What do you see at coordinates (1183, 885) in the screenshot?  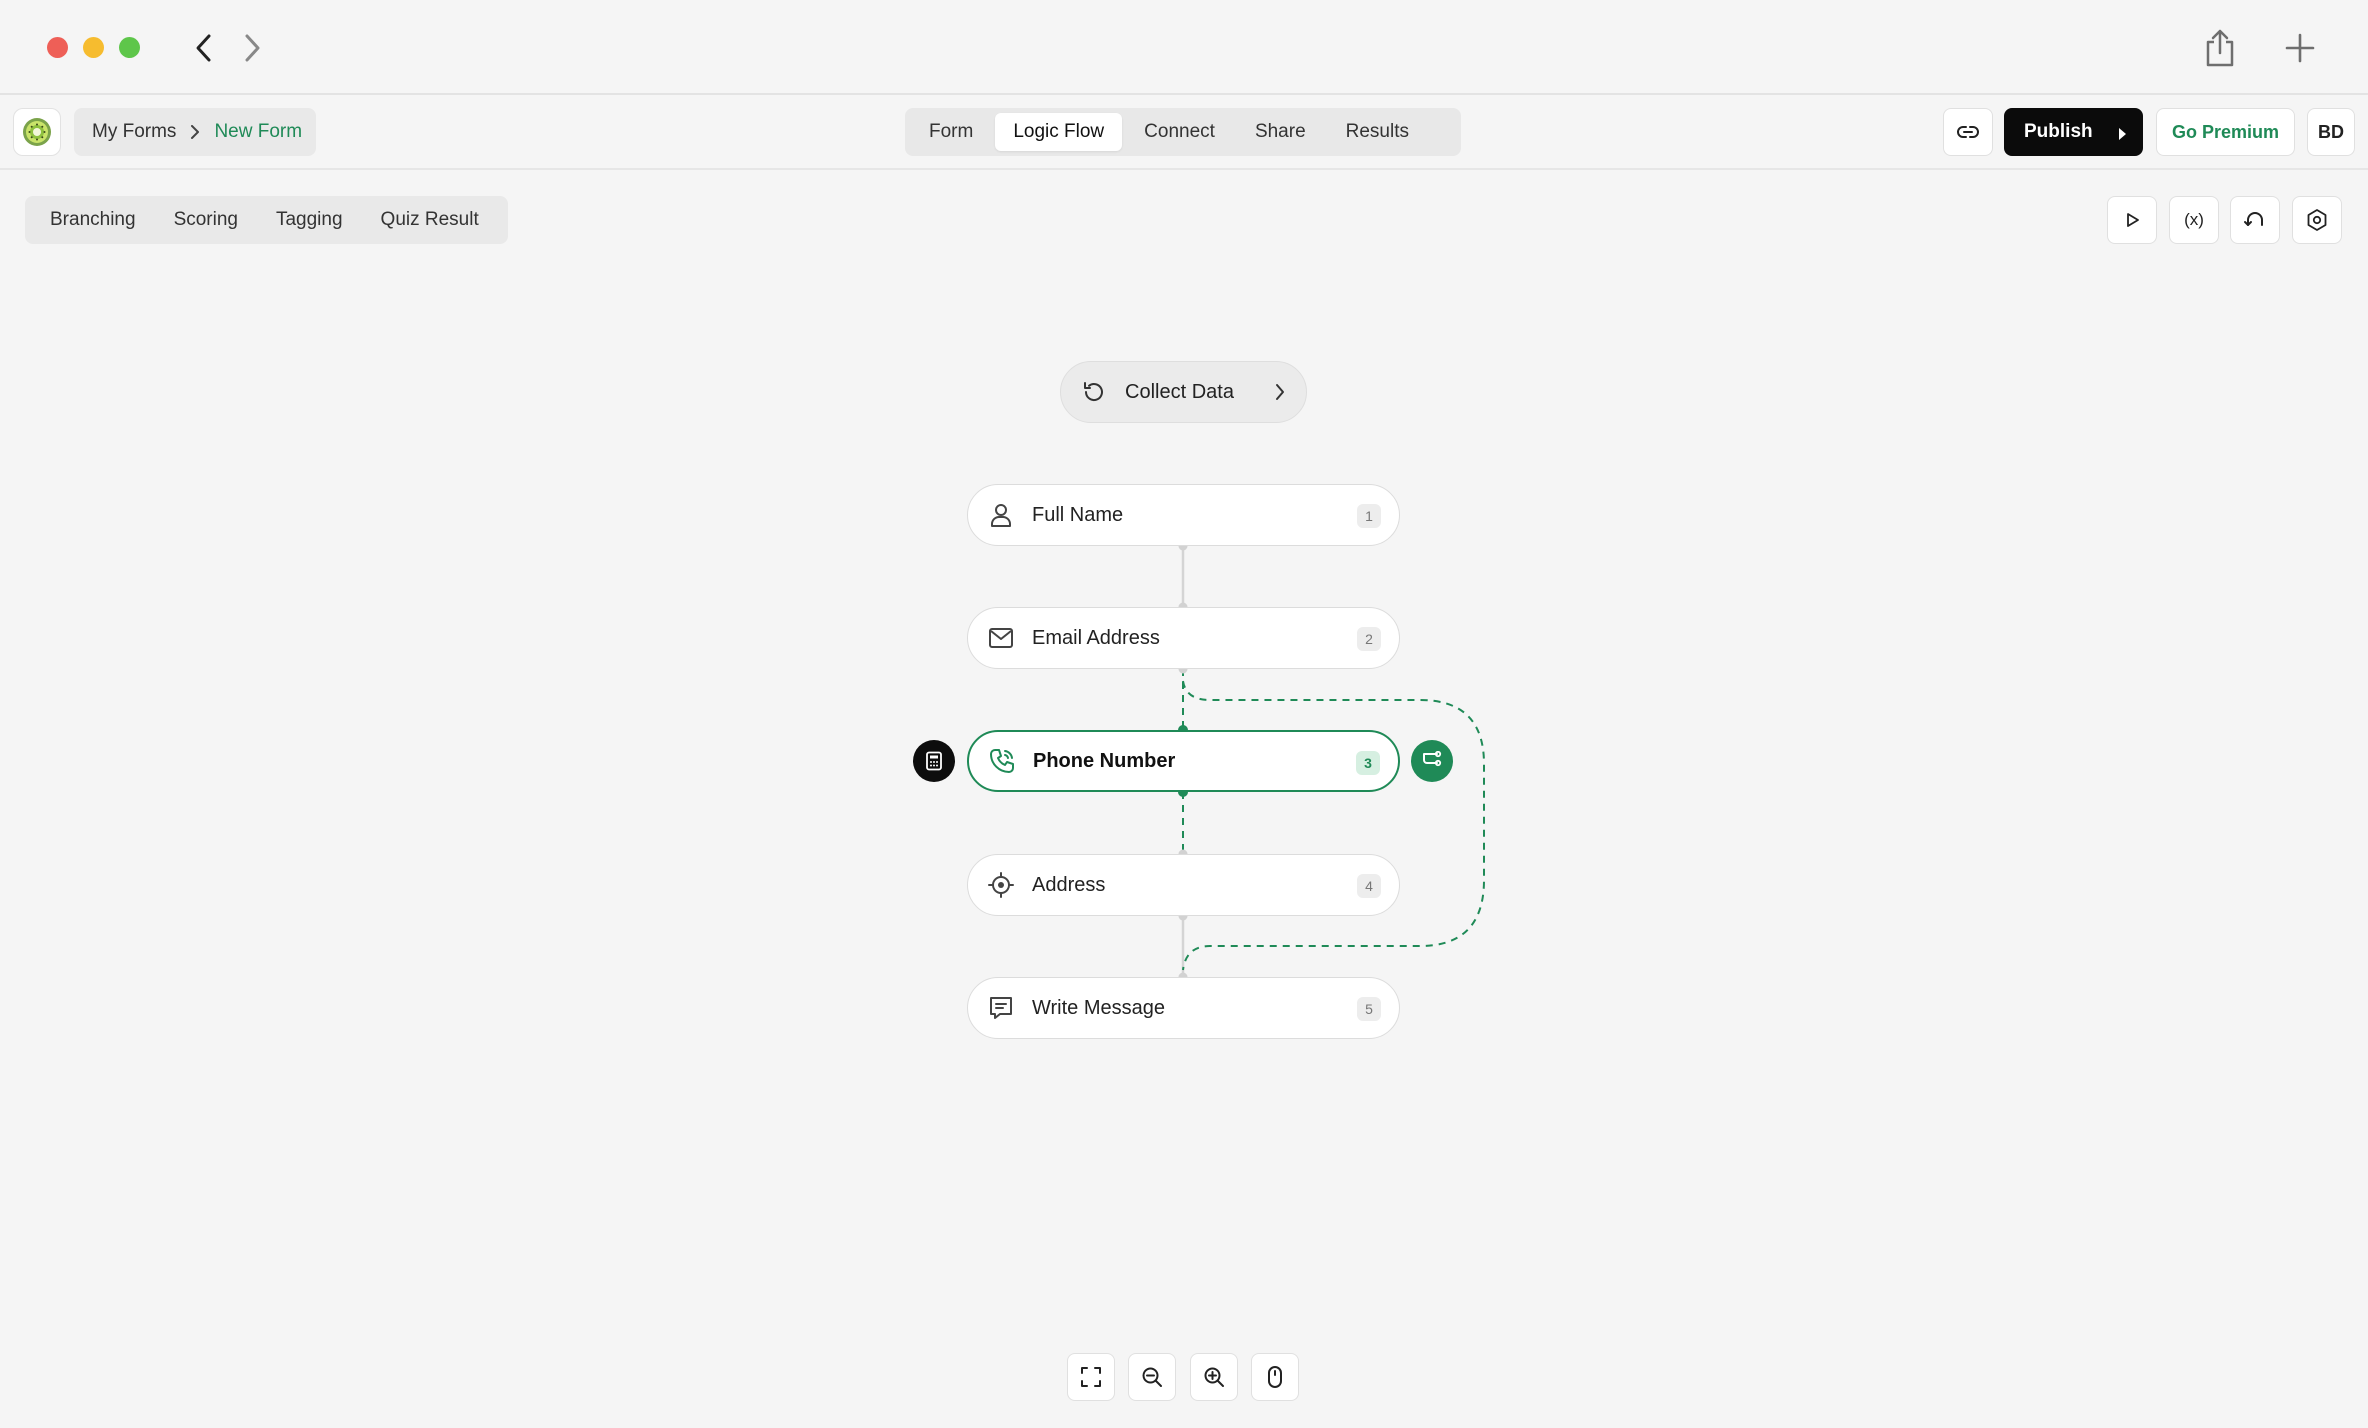 I see `flow-node-address: Address 4` at bounding box center [1183, 885].